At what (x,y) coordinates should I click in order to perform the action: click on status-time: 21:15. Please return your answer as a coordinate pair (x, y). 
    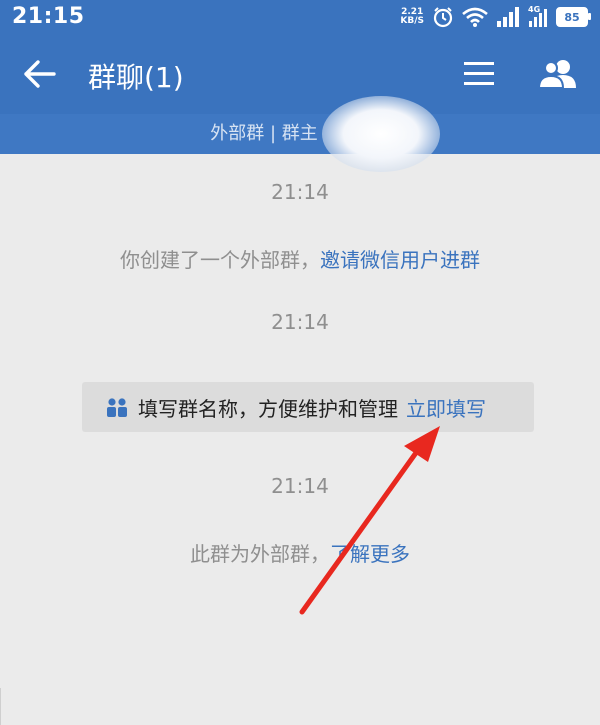
    Looking at the image, I should click on (48, 16).